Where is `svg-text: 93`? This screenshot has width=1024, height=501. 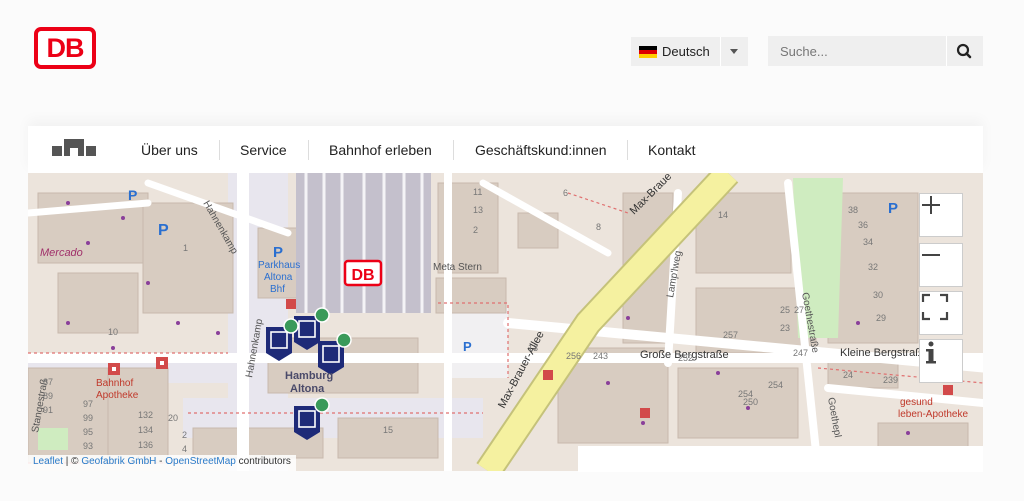 svg-text: 93 is located at coordinates (88, 446).